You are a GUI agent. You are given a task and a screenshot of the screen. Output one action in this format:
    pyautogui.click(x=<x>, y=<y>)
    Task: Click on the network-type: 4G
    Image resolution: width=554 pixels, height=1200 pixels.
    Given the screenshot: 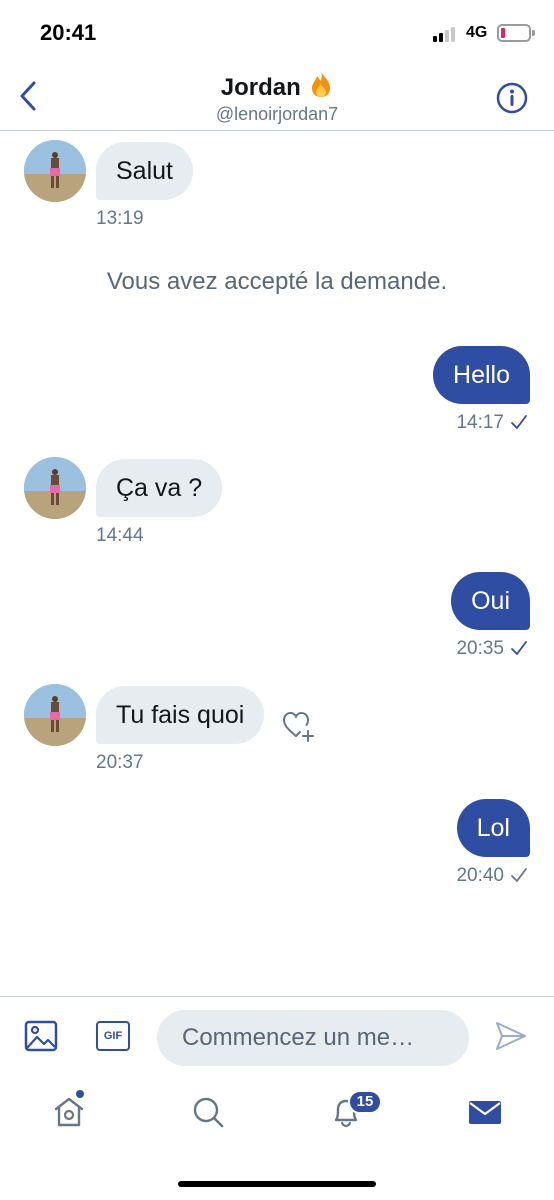 What is the action you would take?
    pyautogui.click(x=477, y=32)
    